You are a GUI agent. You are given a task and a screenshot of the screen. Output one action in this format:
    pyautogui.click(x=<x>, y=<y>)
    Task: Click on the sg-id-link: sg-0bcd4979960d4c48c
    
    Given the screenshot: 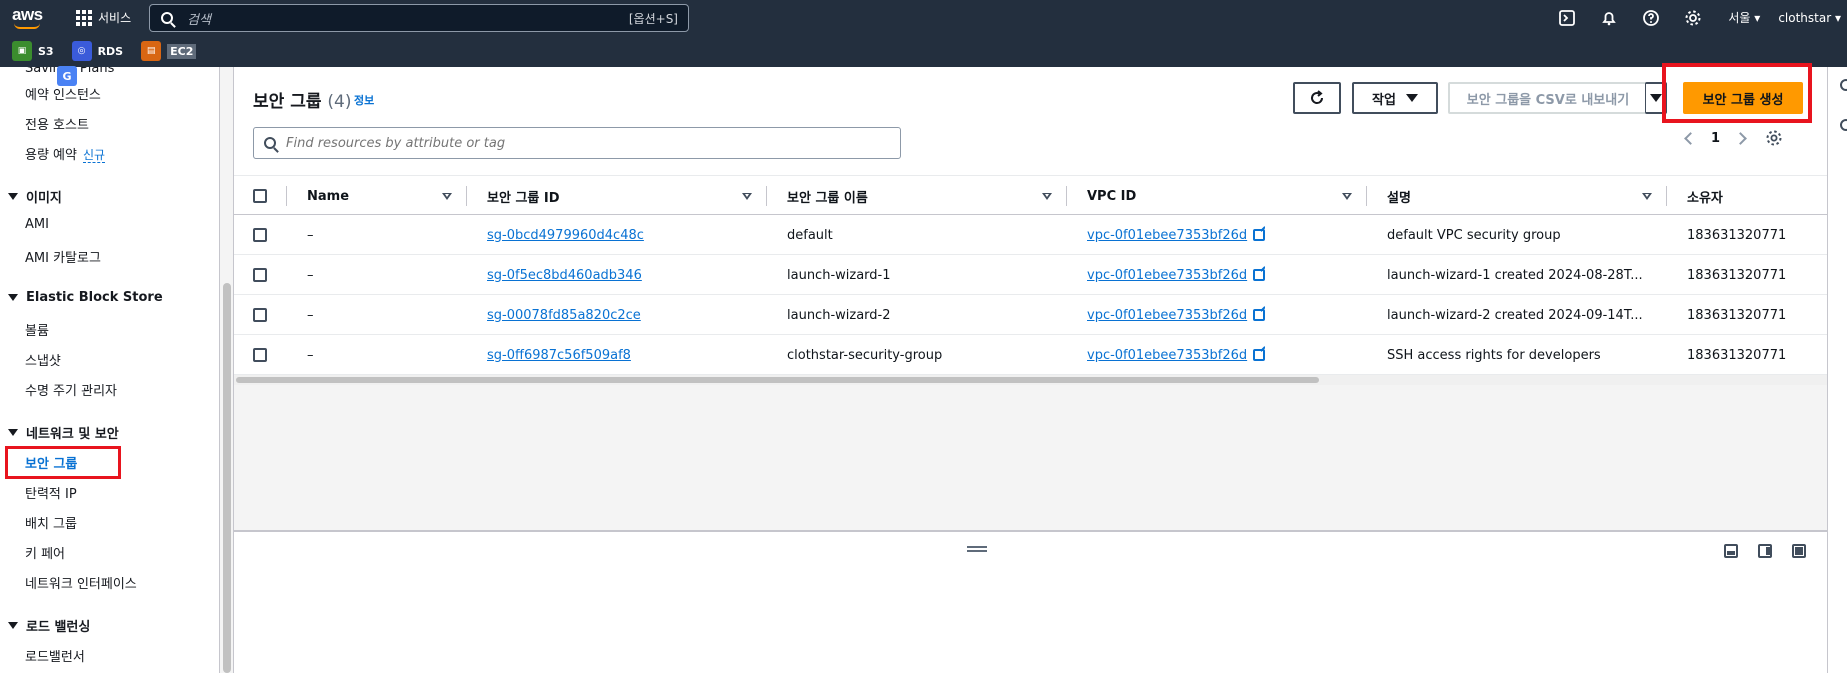 What is the action you would take?
    pyautogui.click(x=565, y=235)
    